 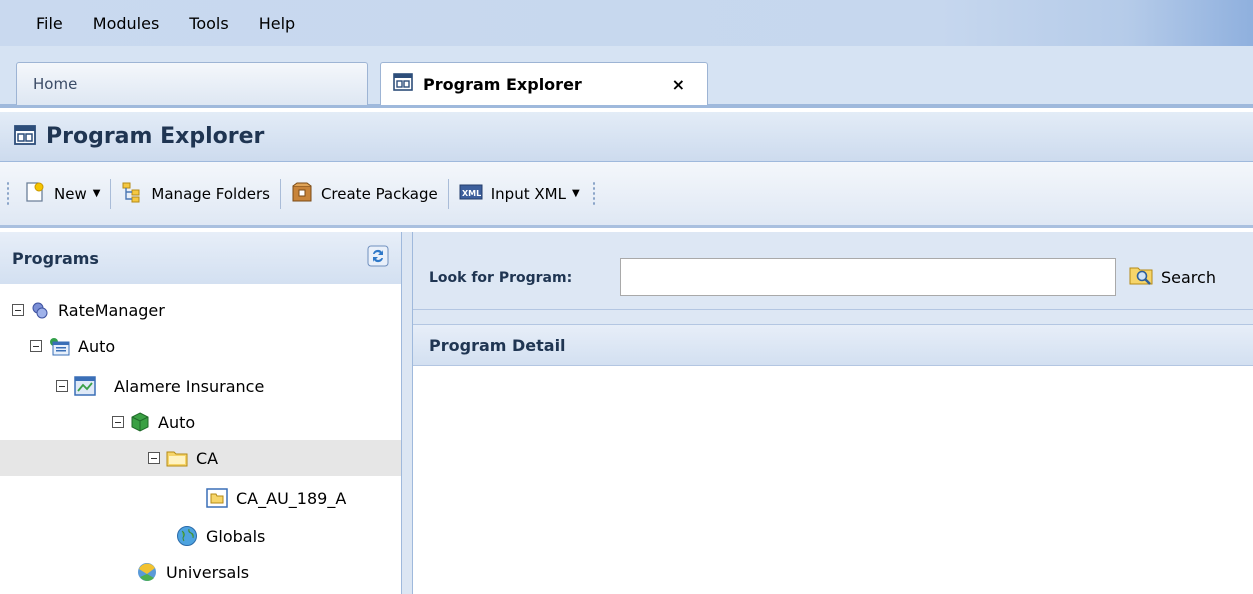 What do you see at coordinates (678, 84) in the screenshot?
I see `close-icon: ×` at bounding box center [678, 84].